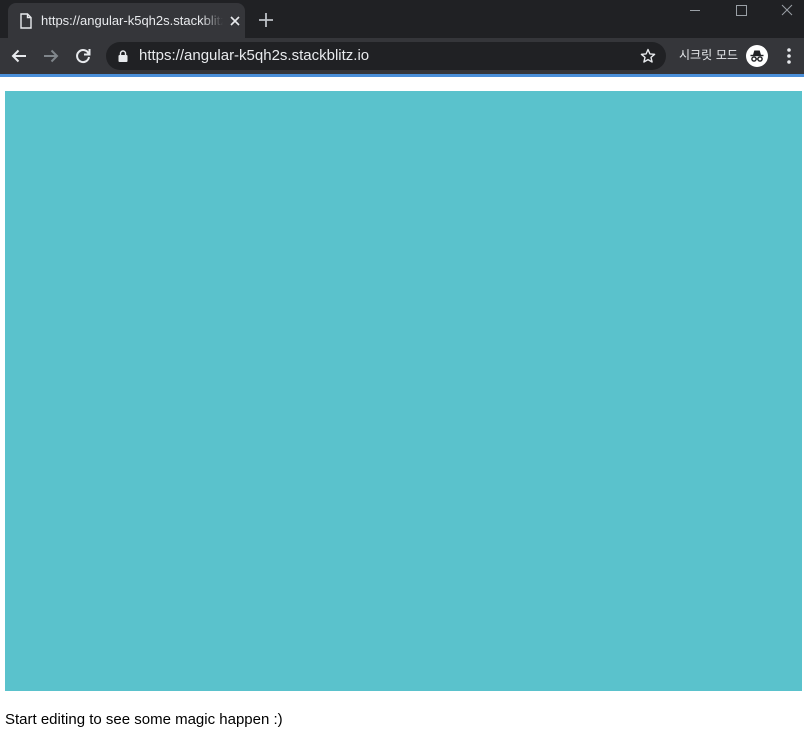  I want to click on url-text: https://angular-k5qh2s.stackblitz.io, so click(254, 56).